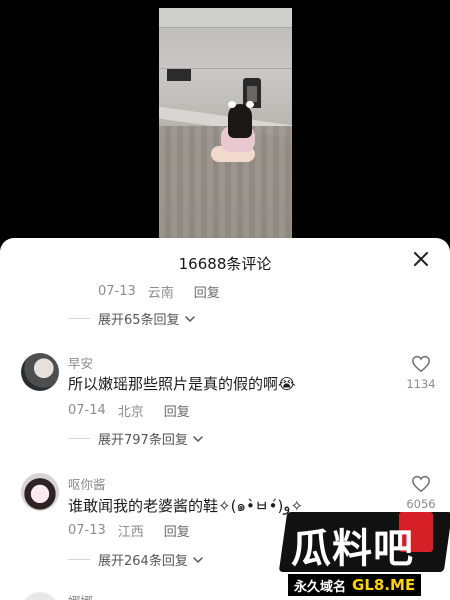  Describe the element at coordinates (80, 362) in the screenshot. I see `comment-username: 早安` at that location.